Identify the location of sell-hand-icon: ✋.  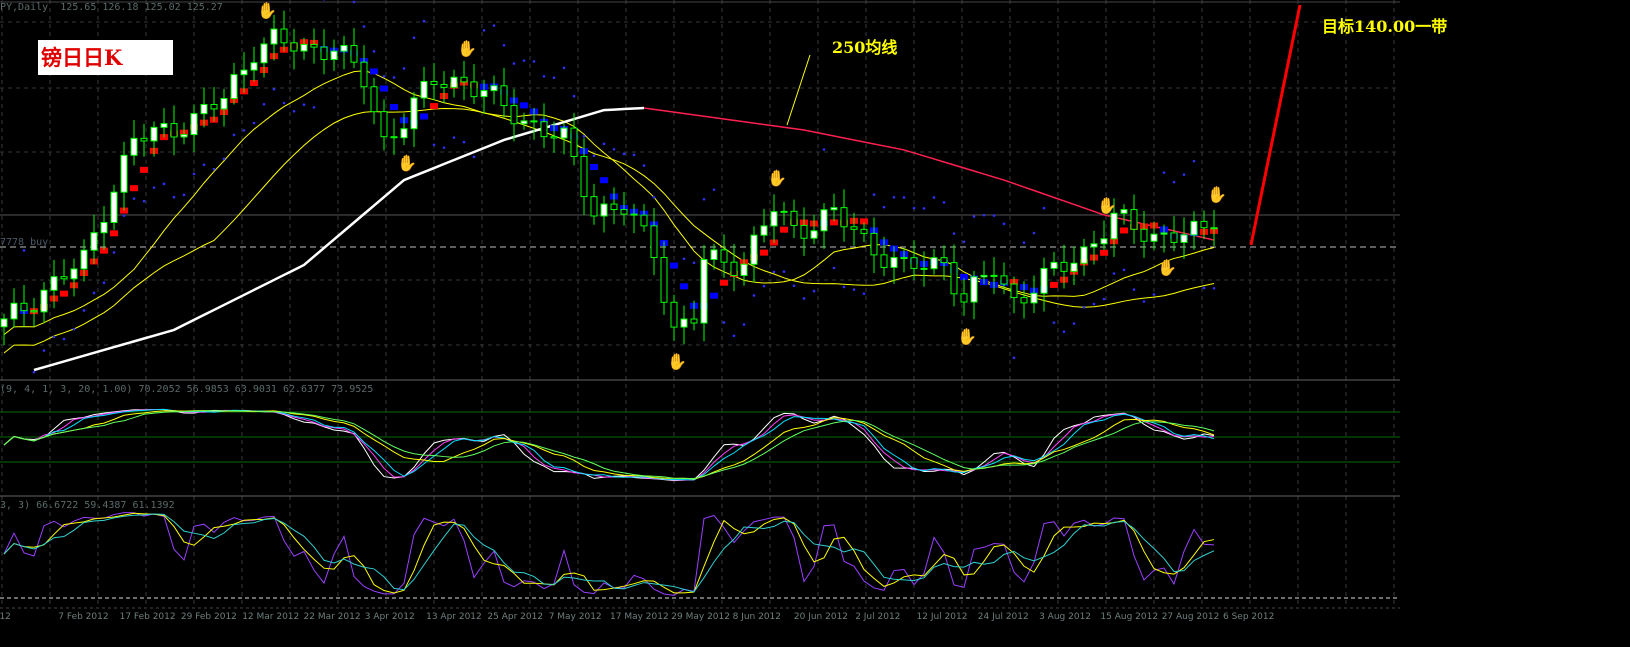
(267, 10).